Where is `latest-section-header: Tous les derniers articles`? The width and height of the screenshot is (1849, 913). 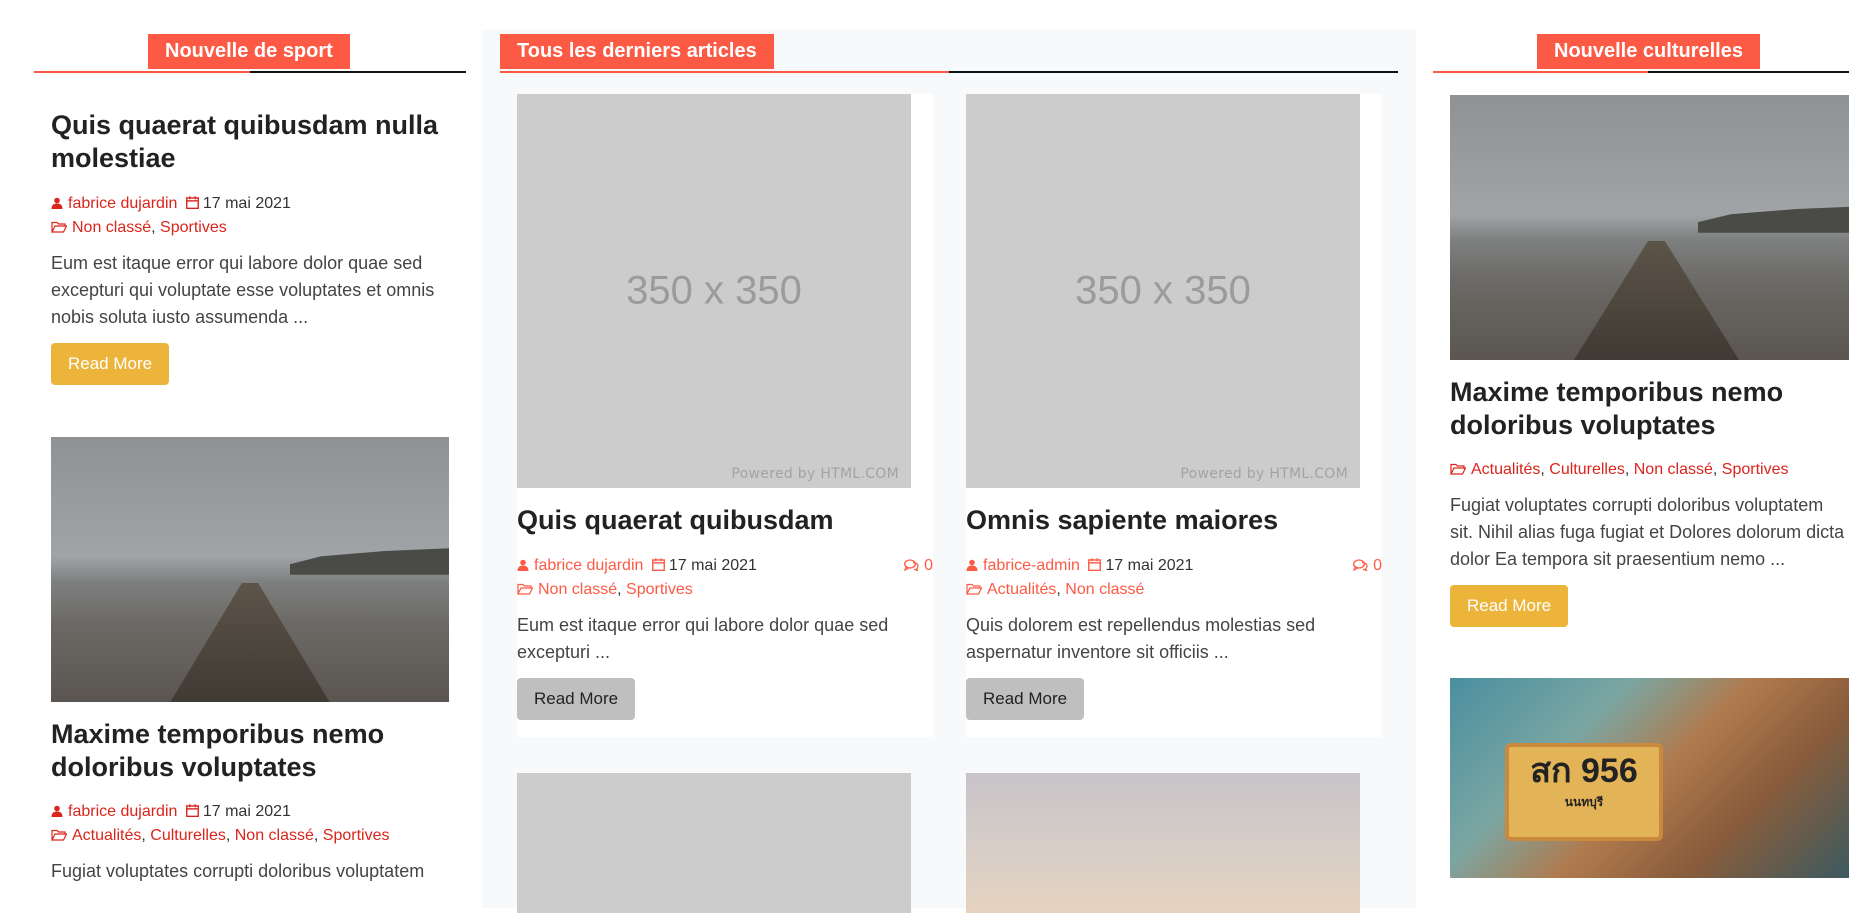
latest-section-header: Tous les derniers articles is located at coordinates (949, 52).